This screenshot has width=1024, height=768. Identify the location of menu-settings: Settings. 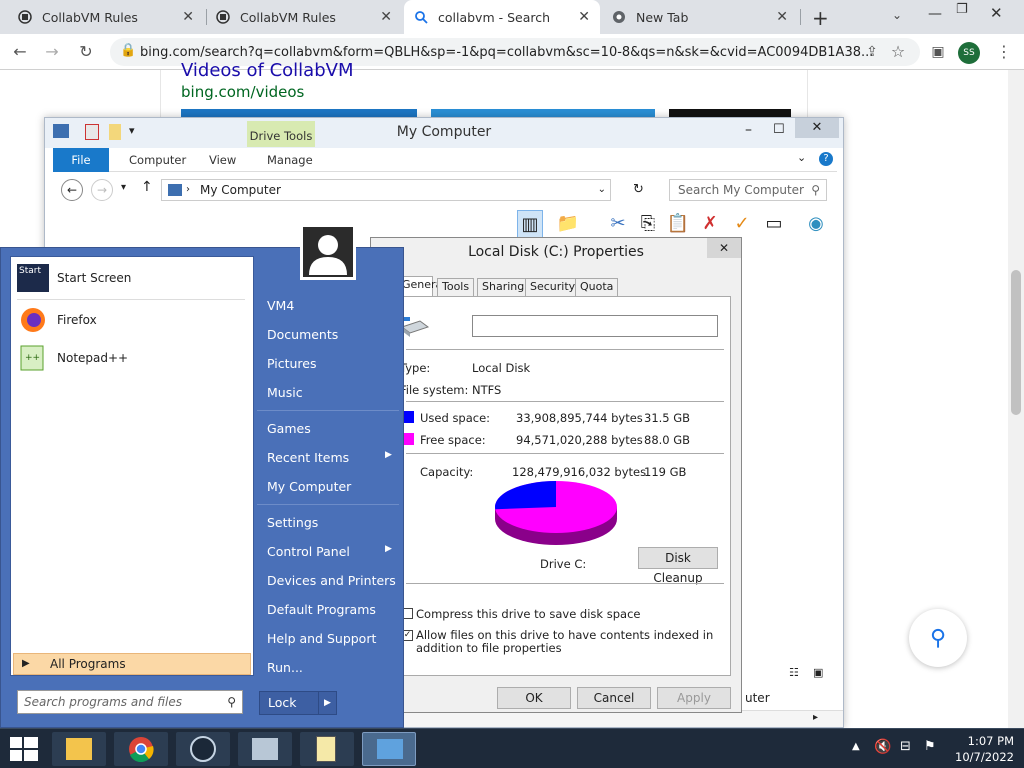
(292, 522).